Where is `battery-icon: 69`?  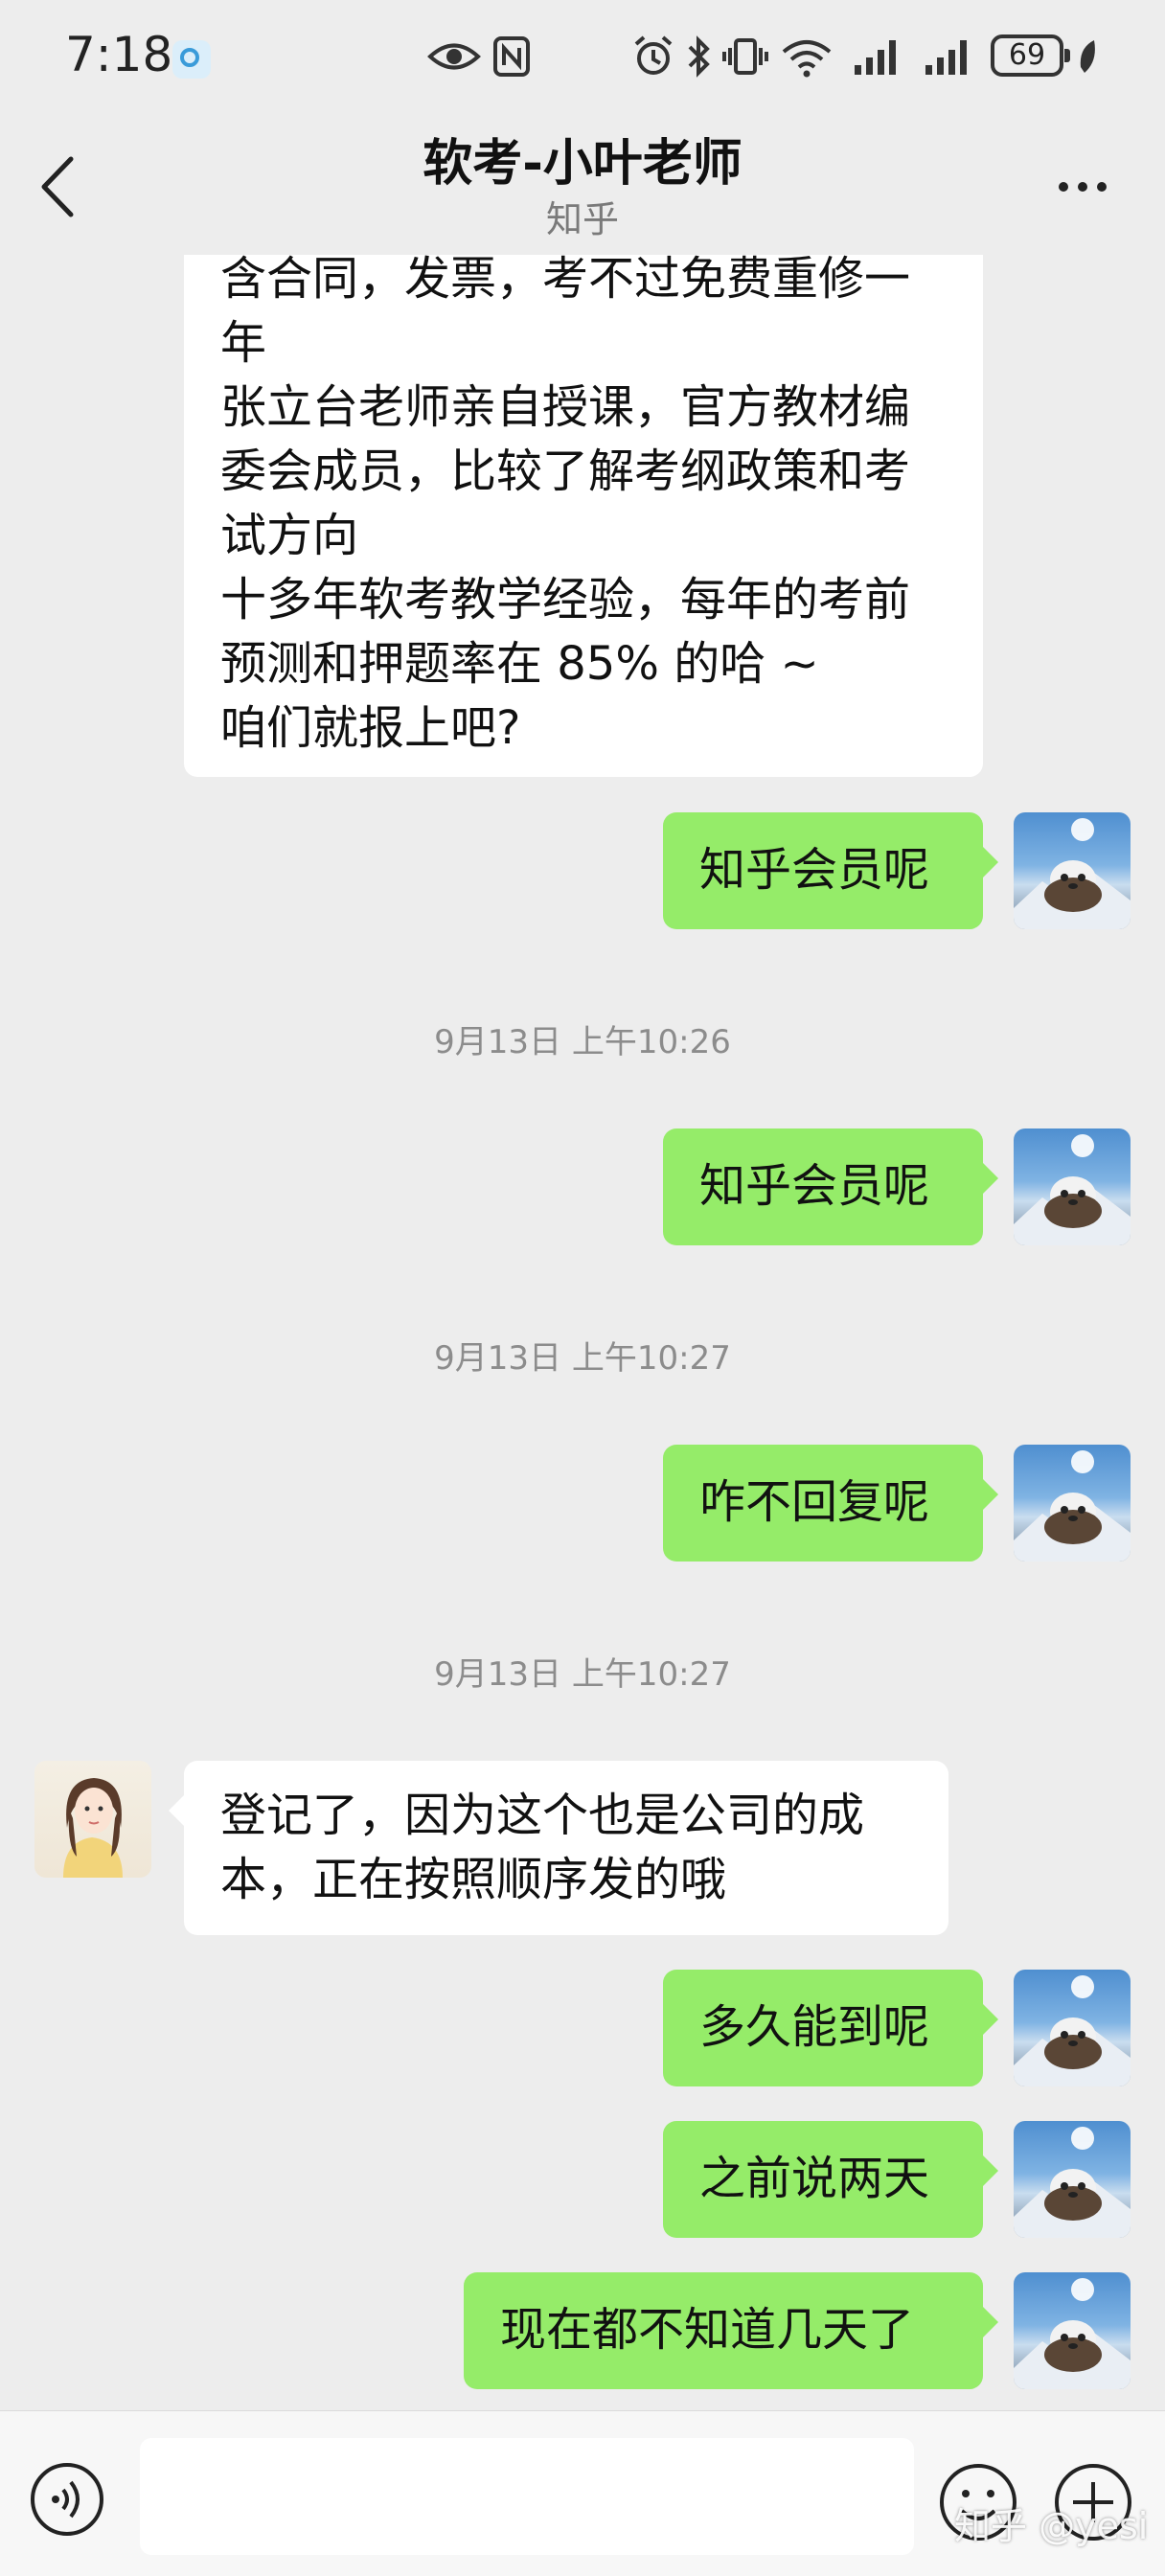 battery-icon: 69 is located at coordinates (1030, 55).